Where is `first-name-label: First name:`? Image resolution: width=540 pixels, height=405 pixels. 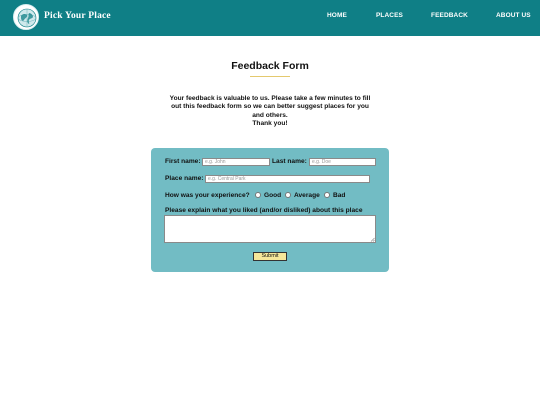
first-name-label: First name: is located at coordinates (183, 161).